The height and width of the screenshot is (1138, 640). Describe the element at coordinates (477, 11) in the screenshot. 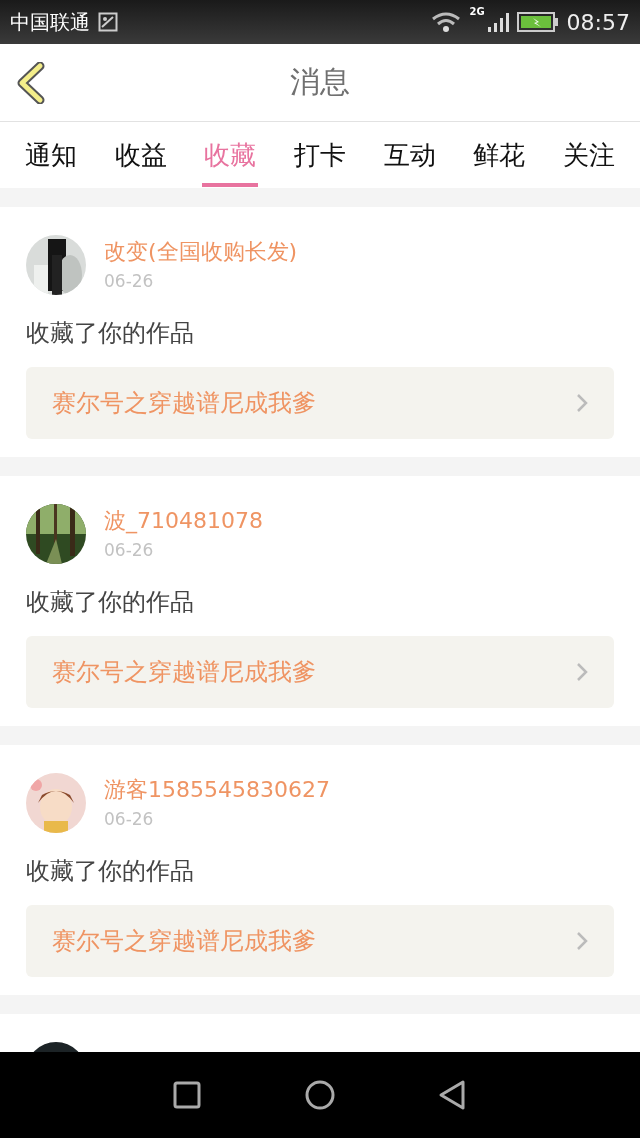

I see `network-type: 2G` at that location.